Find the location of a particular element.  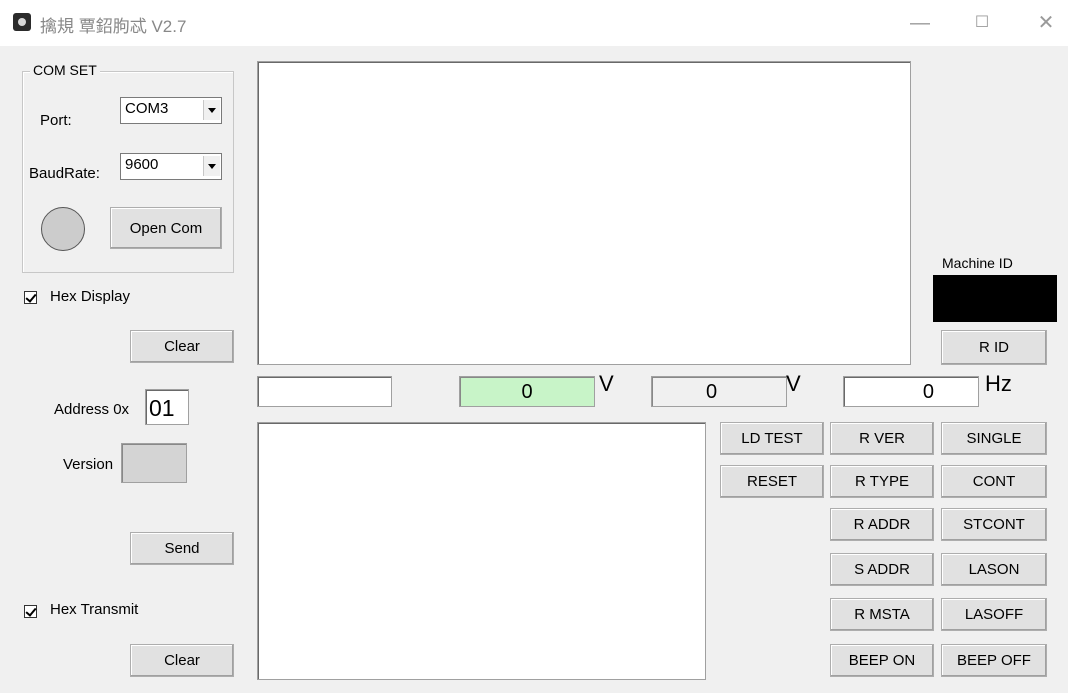

address-input: 01 is located at coordinates (167, 407).